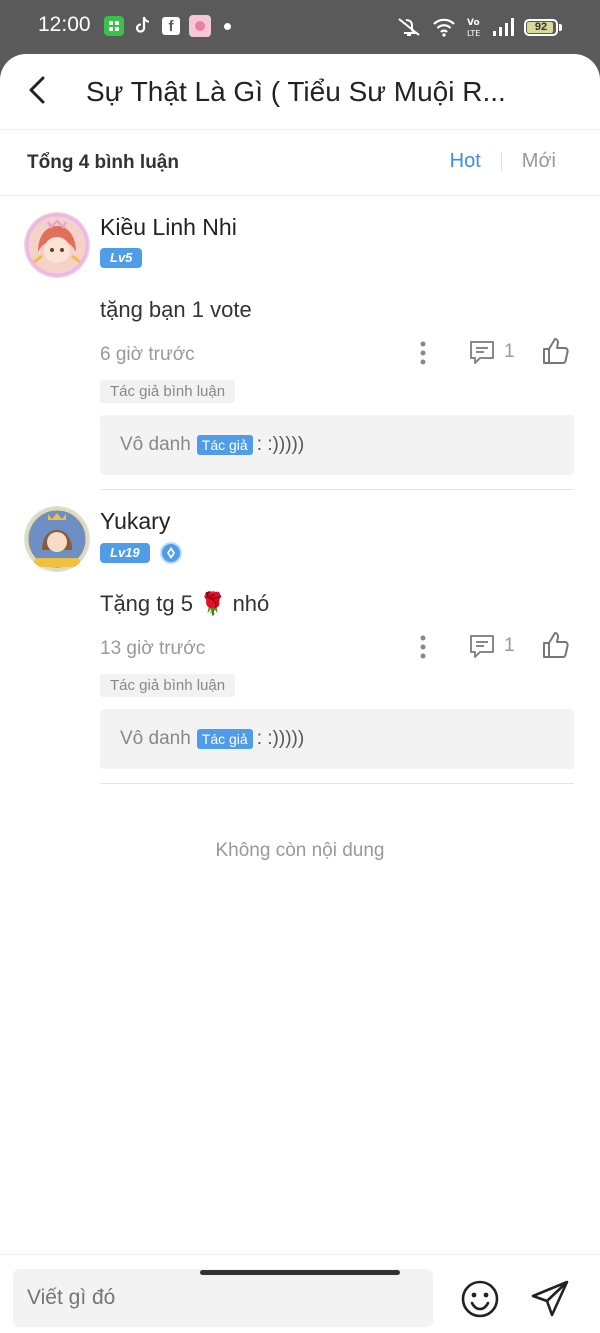  What do you see at coordinates (503, 27) in the screenshot?
I see `signal-icon` at bounding box center [503, 27].